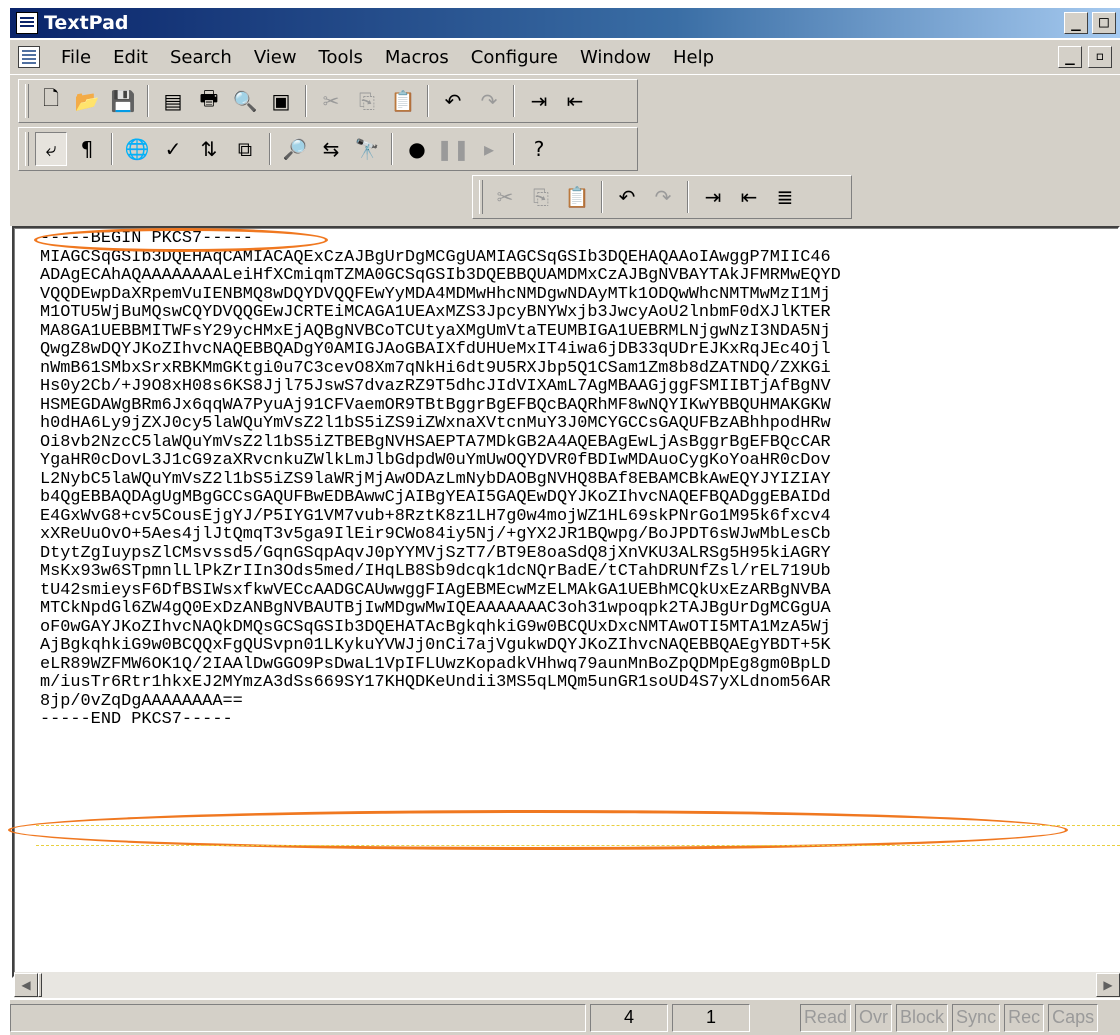 The width and height of the screenshot is (1120, 1035). What do you see at coordinates (693, 57) in the screenshot?
I see `menu-help: Help` at bounding box center [693, 57].